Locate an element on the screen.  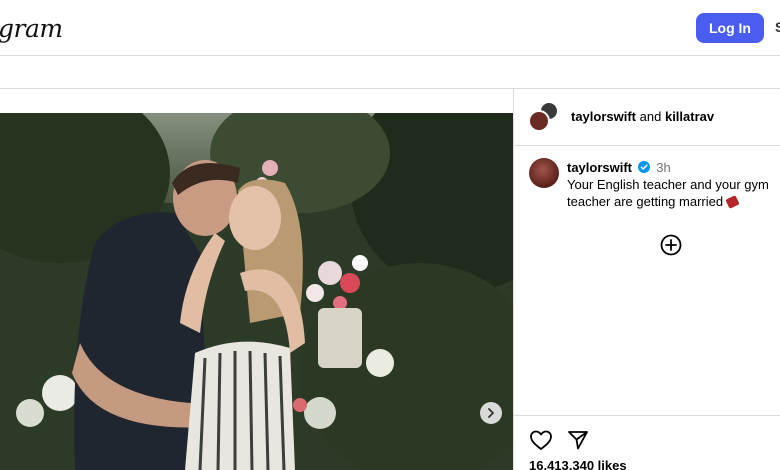
collab-avatars is located at coordinates (544, 117).